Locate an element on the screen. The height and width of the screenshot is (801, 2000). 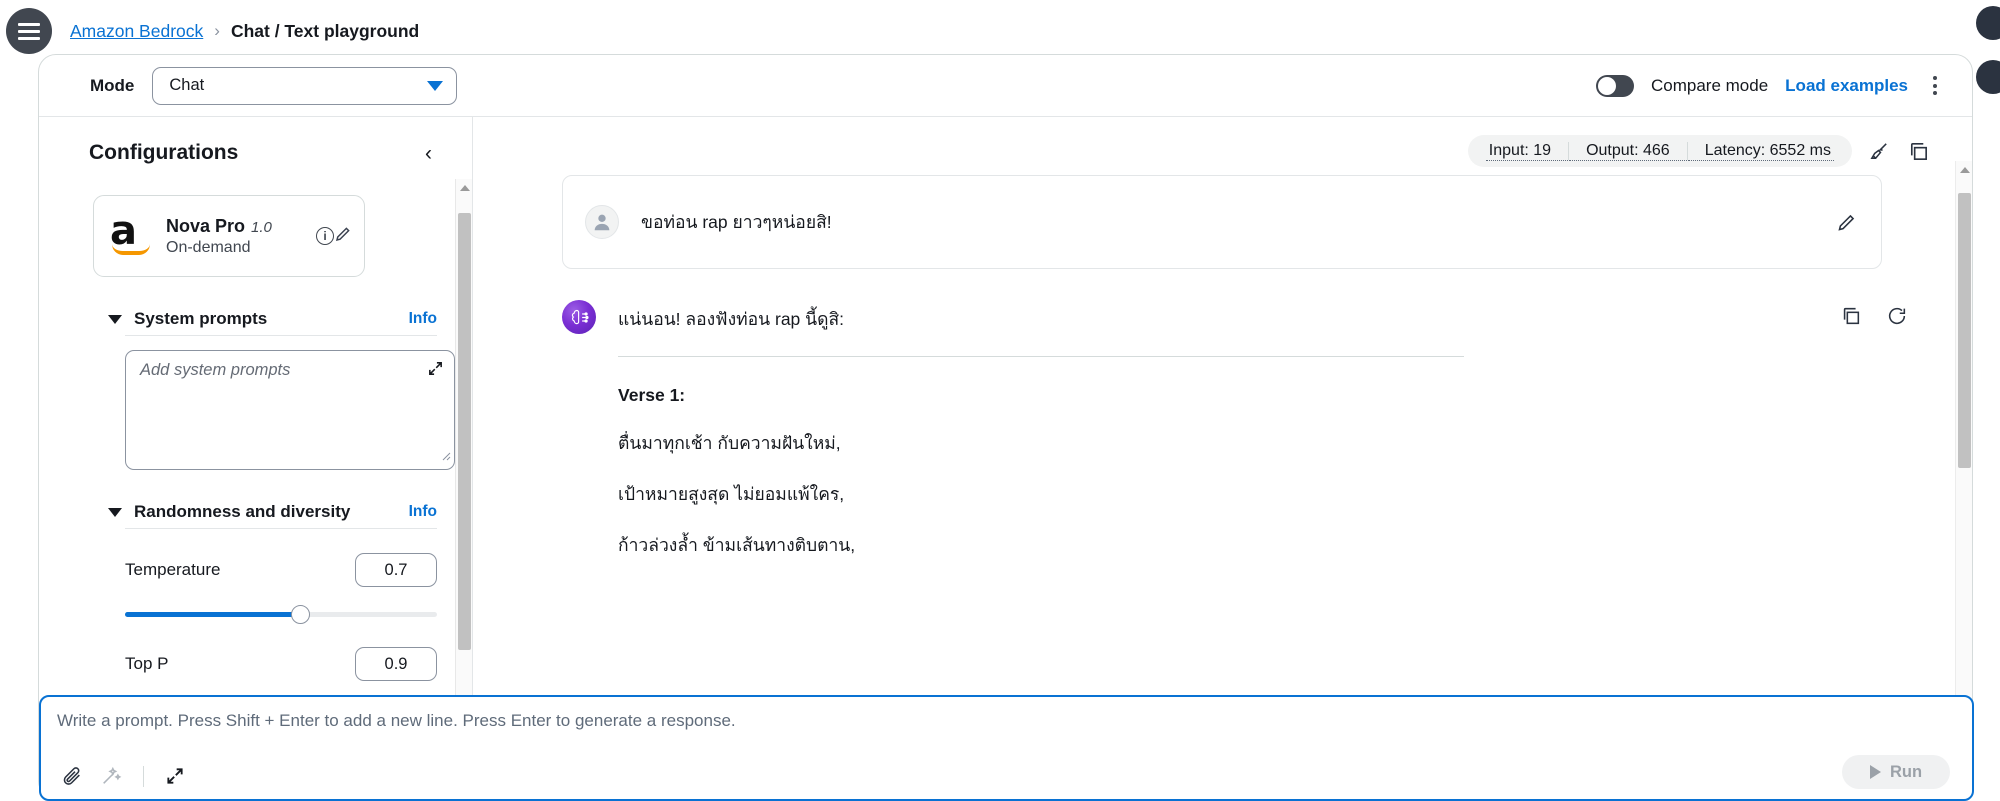
temperature-slider is located at coordinates (281, 614).